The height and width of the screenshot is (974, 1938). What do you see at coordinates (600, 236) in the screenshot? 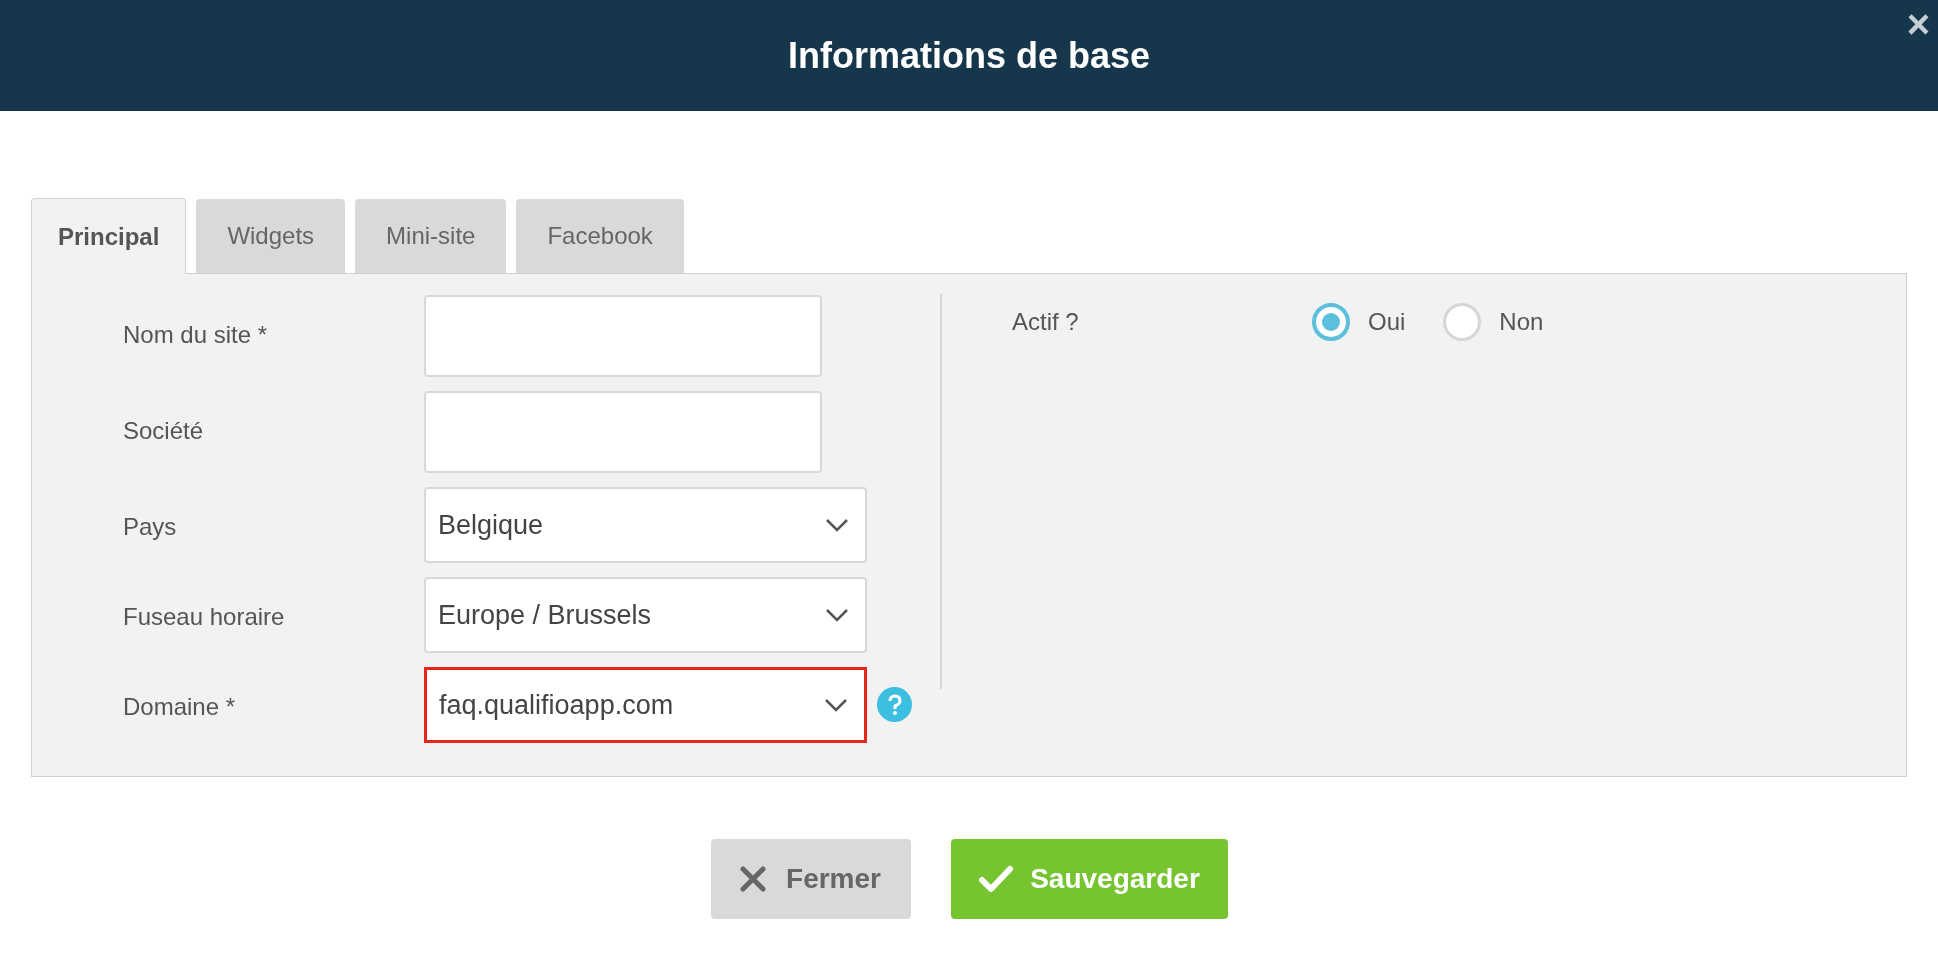
I see `tab: Facebook` at bounding box center [600, 236].